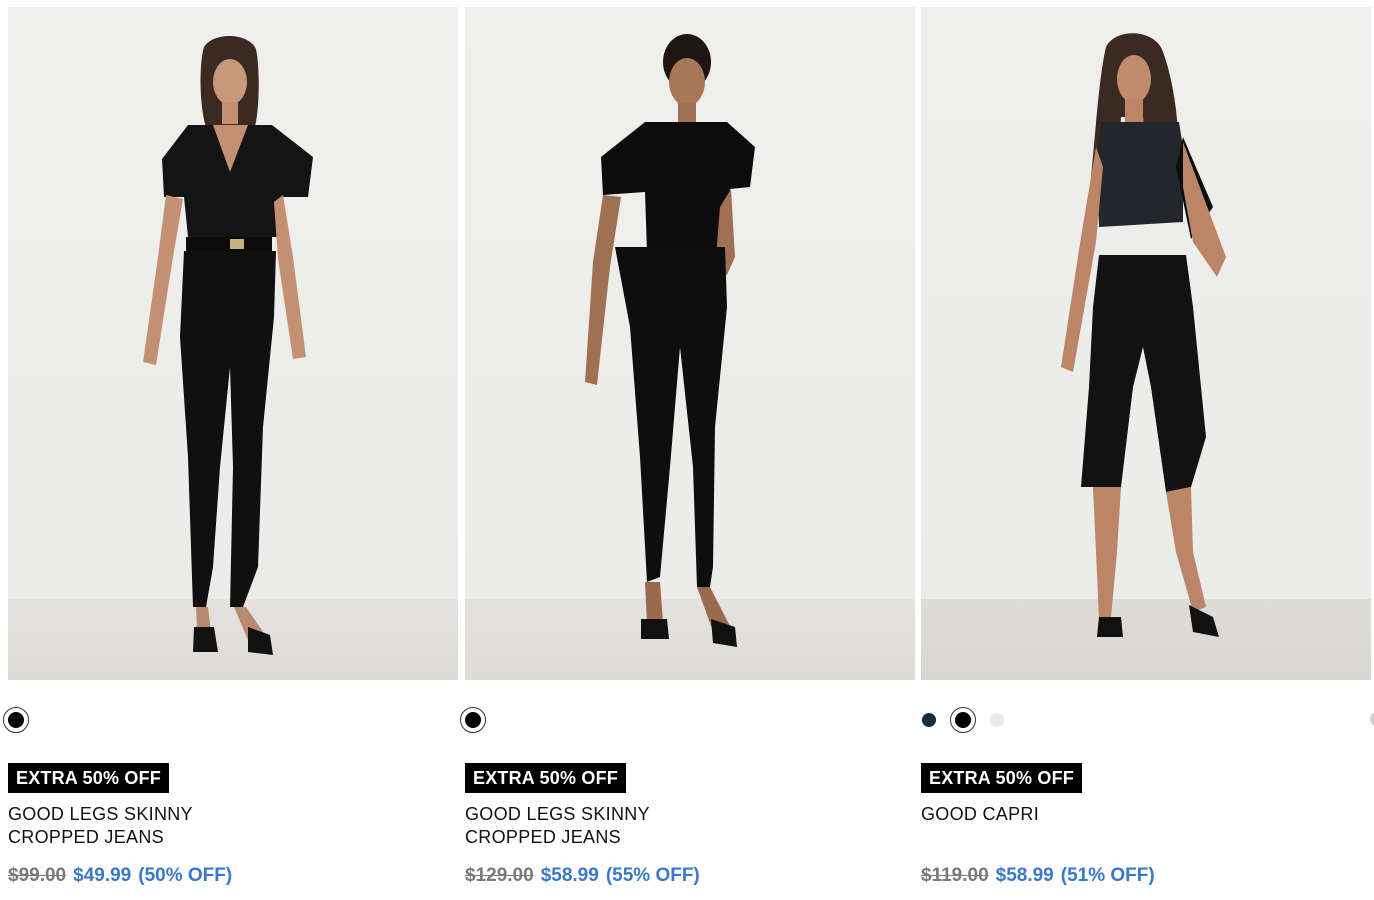 This screenshot has height=900, width=1374. Describe the element at coordinates (1107, 875) in the screenshot. I see `discount-label: (51% OFF)` at that location.